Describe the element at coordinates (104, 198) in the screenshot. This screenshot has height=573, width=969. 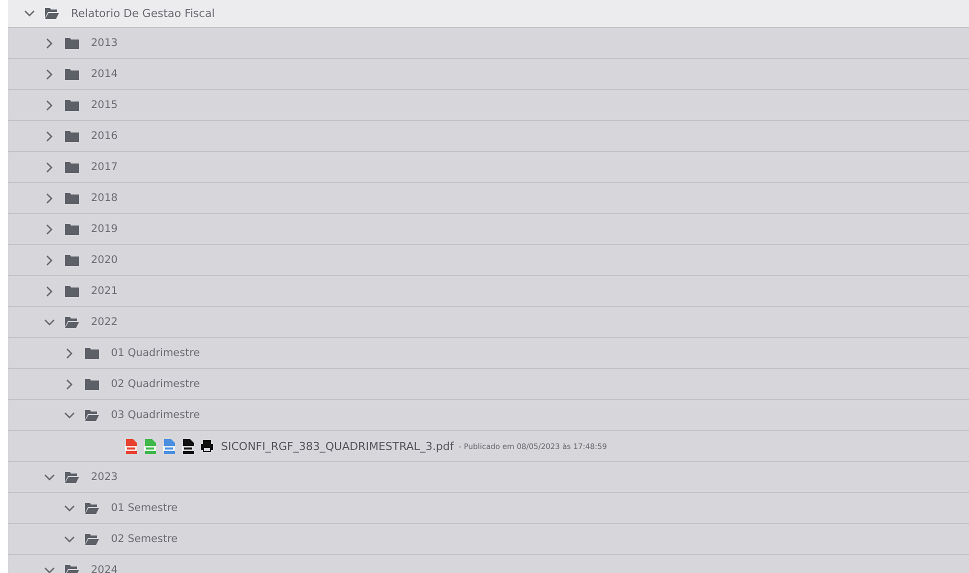
I see `folder-label: 2018` at that location.